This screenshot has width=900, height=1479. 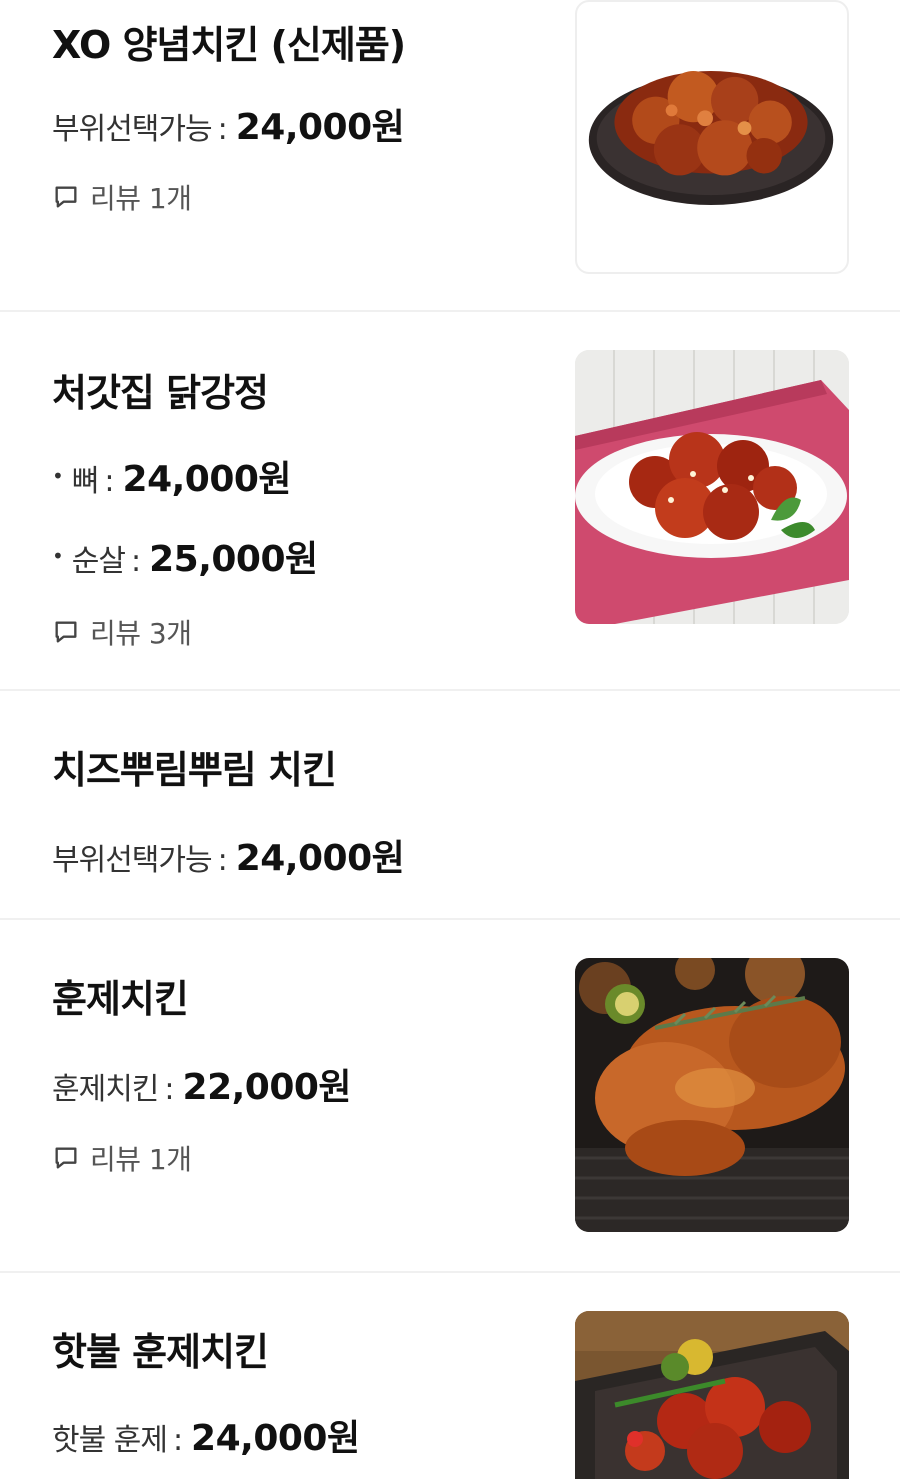 I want to click on review-count: 리뷰 3개, so click(x=141, y=633).